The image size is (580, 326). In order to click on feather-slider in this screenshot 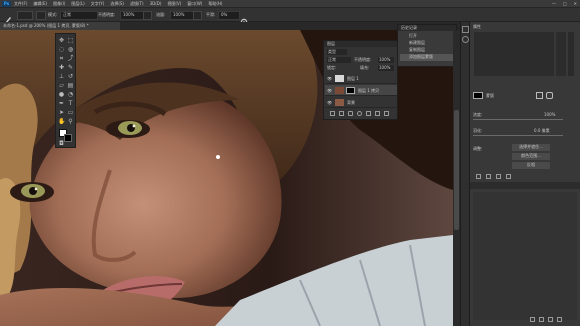, I will do `click(518, 135)`.